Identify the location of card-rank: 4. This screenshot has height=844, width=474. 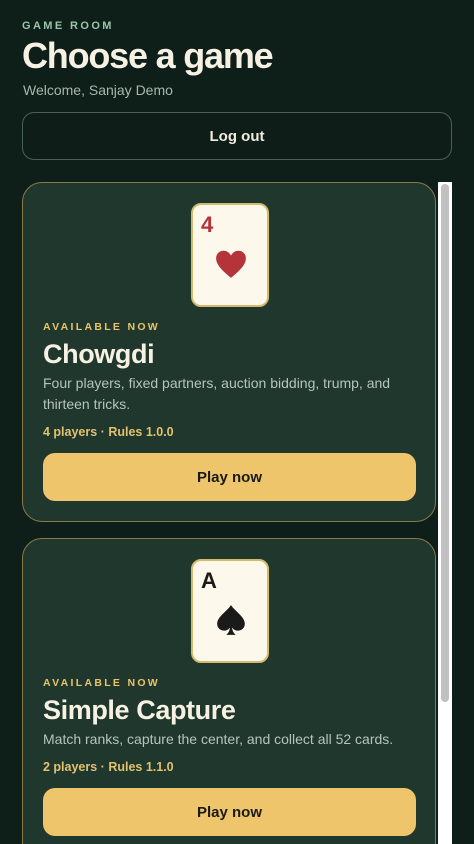
(207, 224).